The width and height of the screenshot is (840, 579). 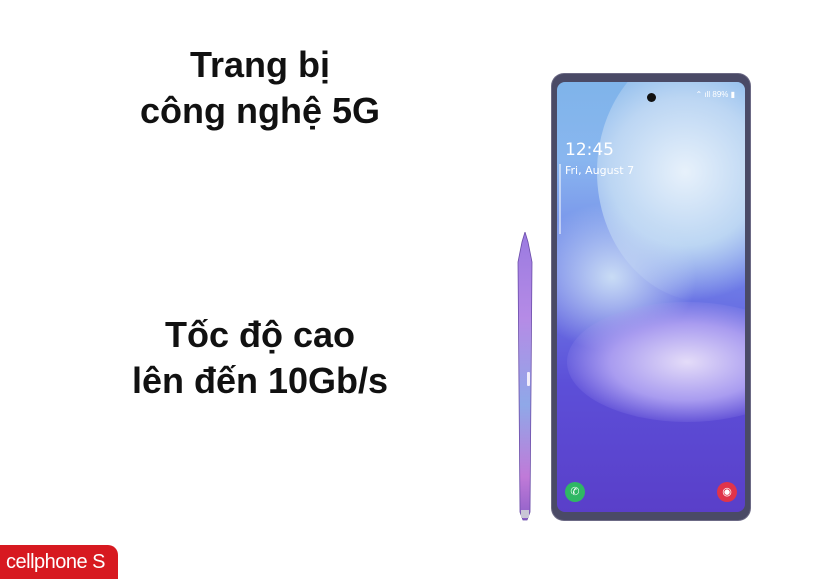 I want to click on headline-speed-line2: lên đến 10Gb/s, so click(x=260, y=380).